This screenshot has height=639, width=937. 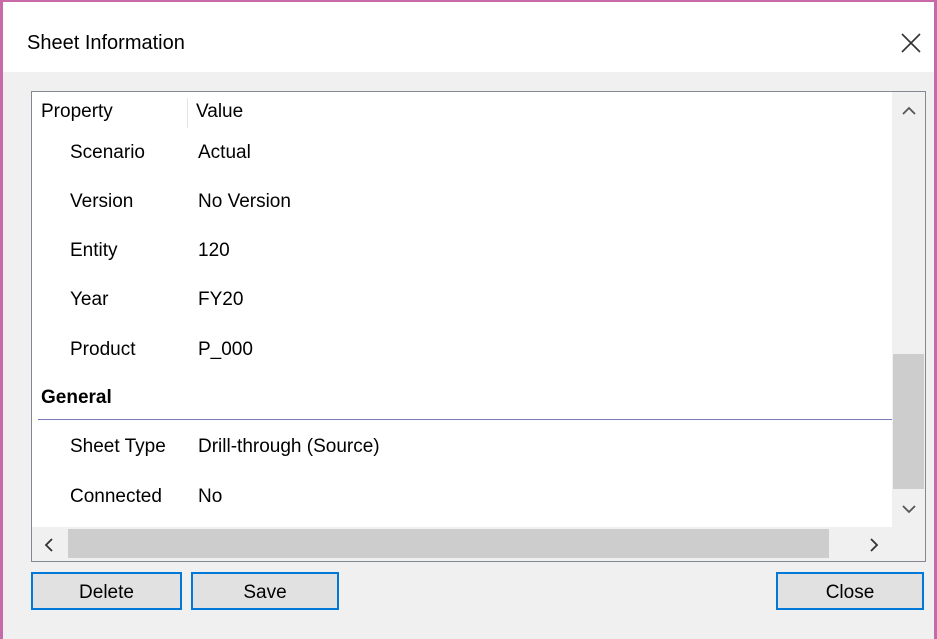 I want to click on chevron-up-icon, so click(x=908, y=110).